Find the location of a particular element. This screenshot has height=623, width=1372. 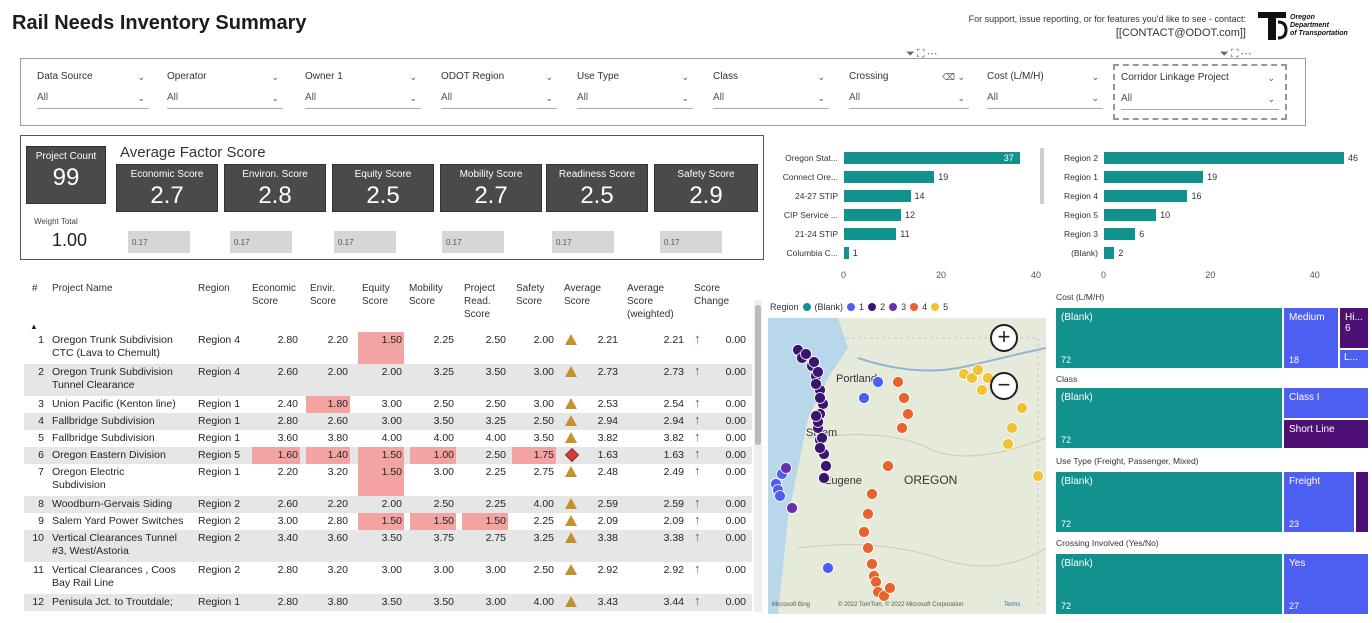

col-header-safety: Safety Score is located at coordinates (536, 295).